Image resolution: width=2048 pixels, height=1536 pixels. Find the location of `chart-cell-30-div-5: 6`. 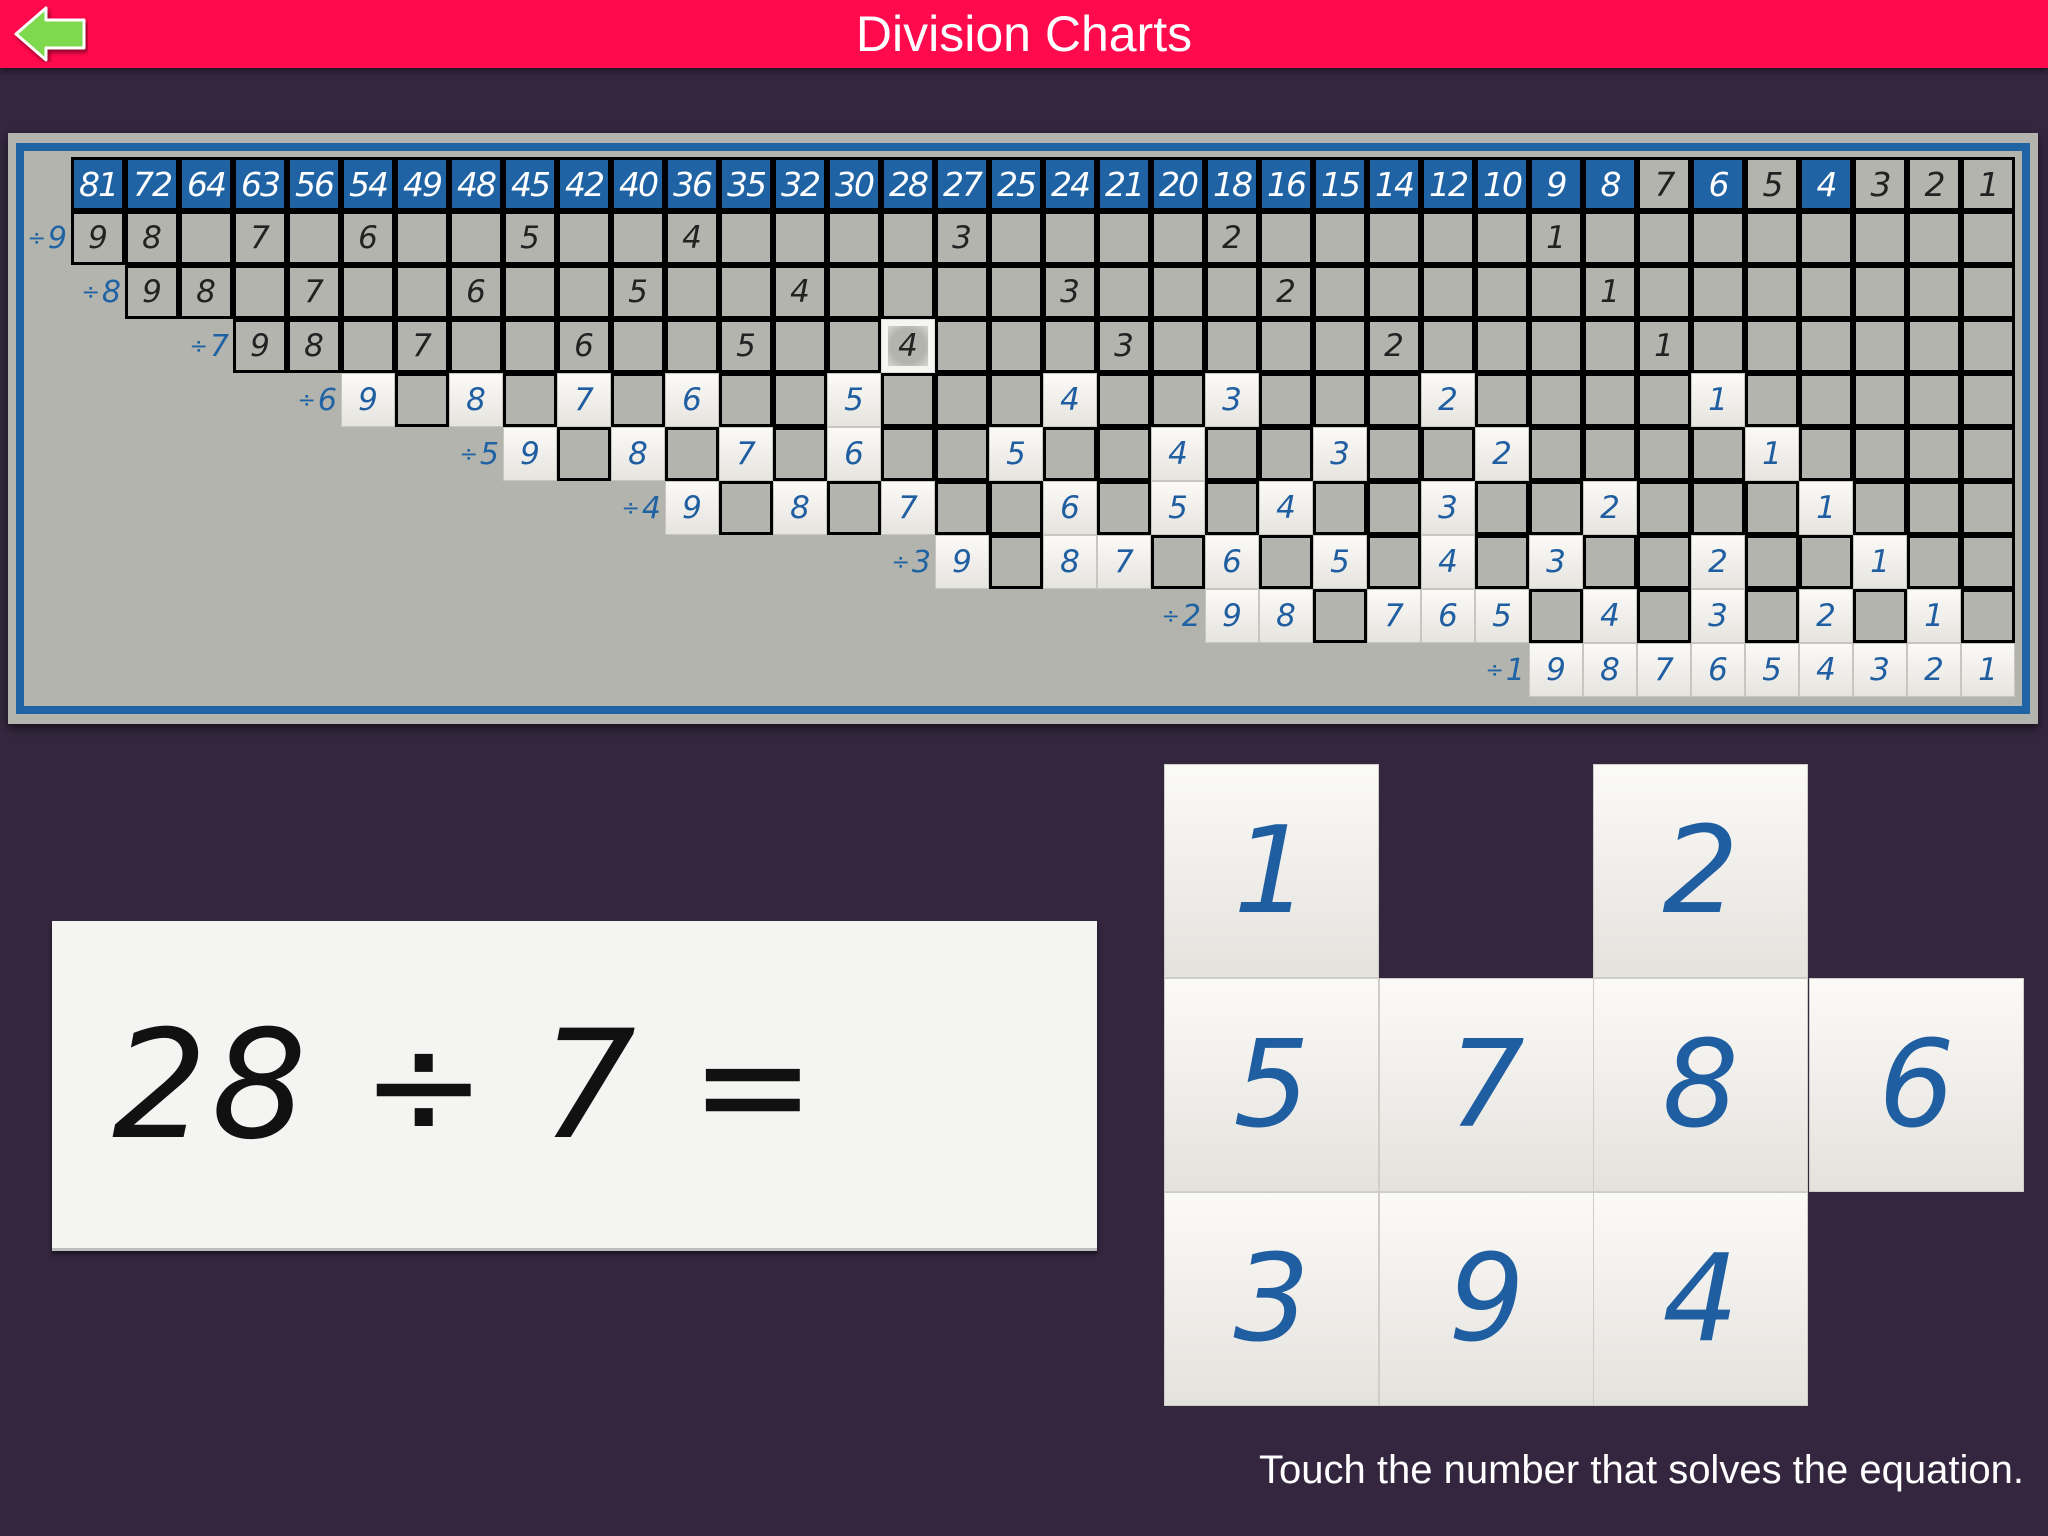

chart-cell-30-div-5: 6 is located at coordinates (854, 454).